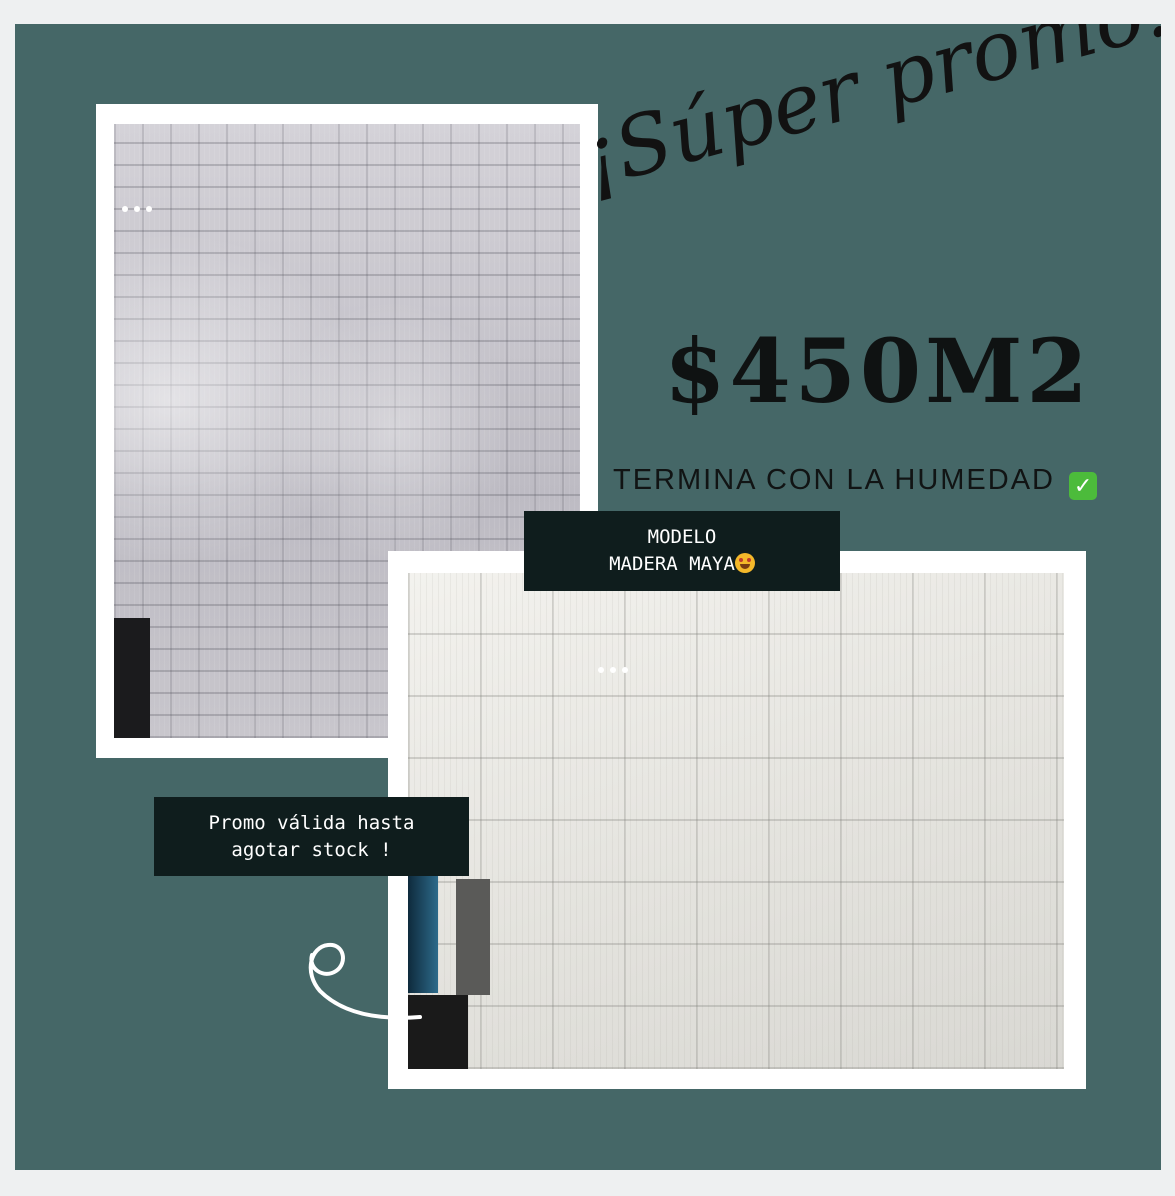  What do you see at coordinates (878, 371) in the screenshot?
I see `price-text: $450M2` at bounding box center [878, 371].